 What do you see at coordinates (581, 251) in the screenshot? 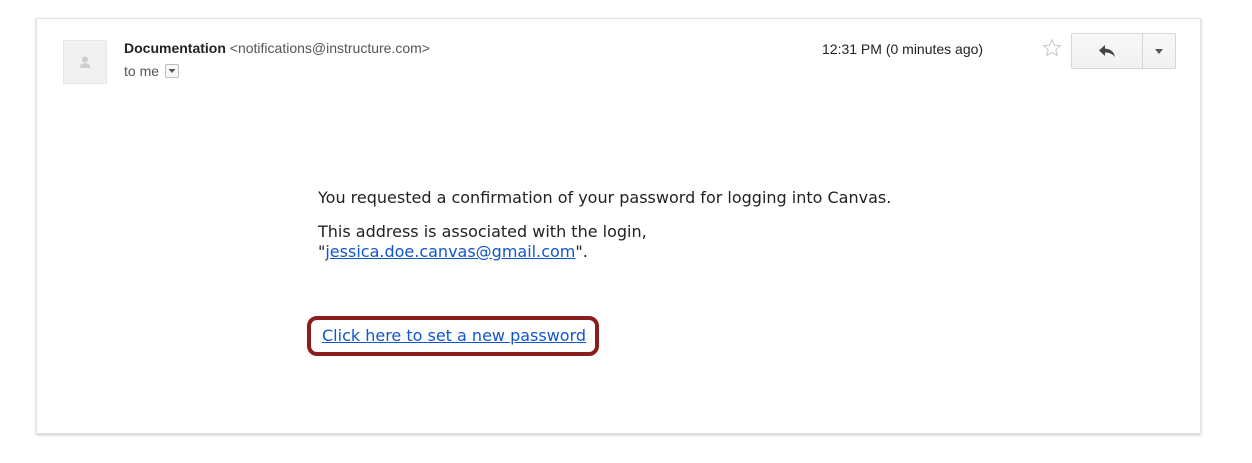
I see `quote-close: ".` at bounding box center [581, 251].